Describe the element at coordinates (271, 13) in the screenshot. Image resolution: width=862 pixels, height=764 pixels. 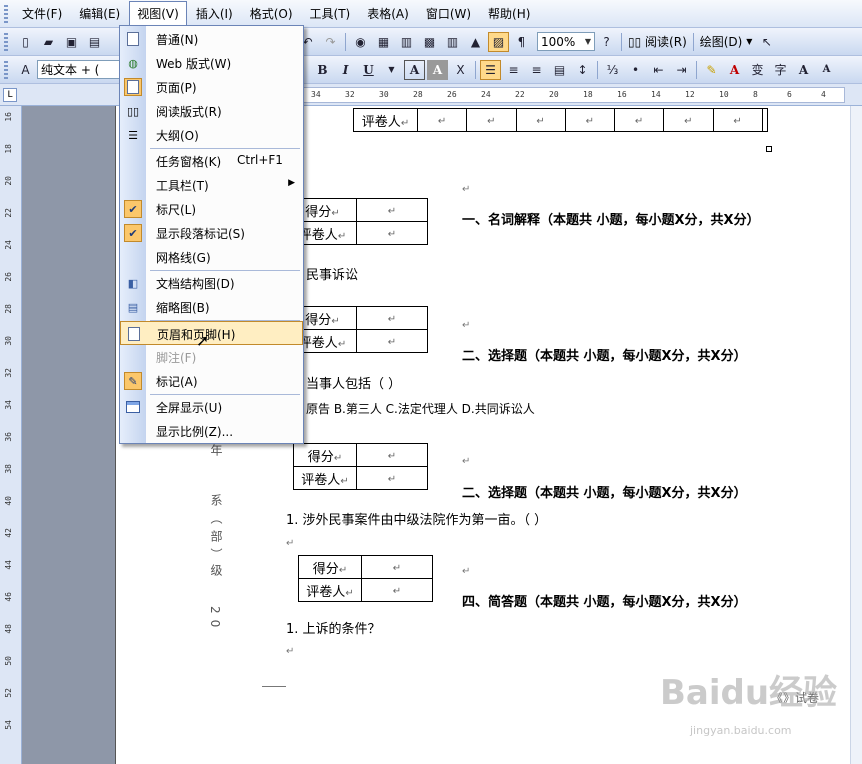
I see `menu-format: 格式(O)` at that location.